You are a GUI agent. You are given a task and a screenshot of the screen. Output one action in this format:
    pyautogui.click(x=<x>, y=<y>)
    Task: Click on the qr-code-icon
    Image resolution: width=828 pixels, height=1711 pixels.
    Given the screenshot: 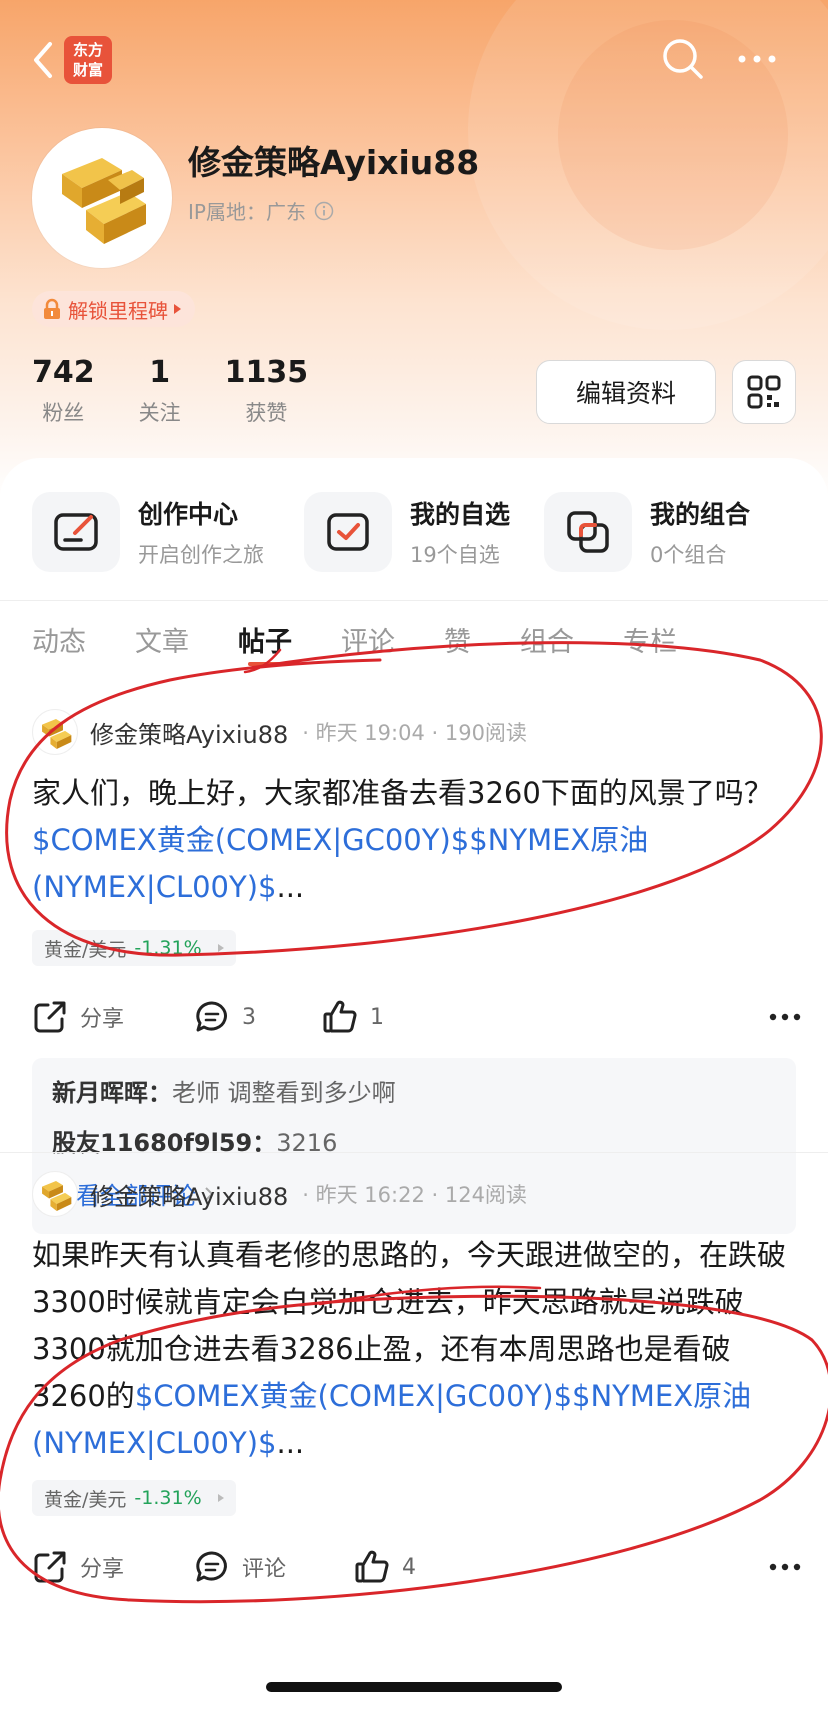 What is the action you would take?
    pyautogui.click(x=764, y=392)
    